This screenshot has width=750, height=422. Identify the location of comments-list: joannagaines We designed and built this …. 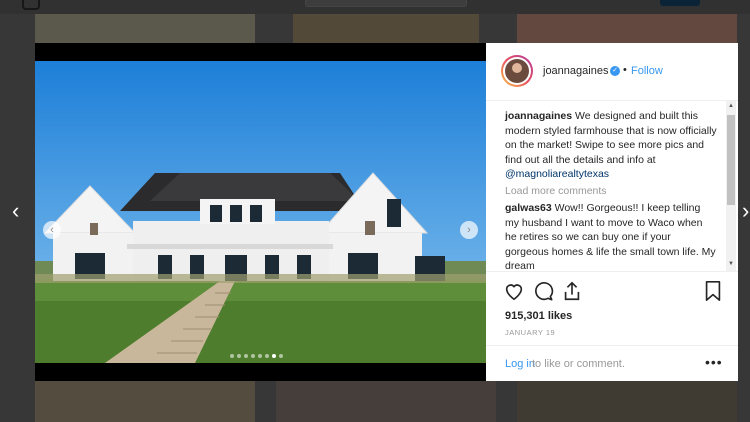
(606, 186).